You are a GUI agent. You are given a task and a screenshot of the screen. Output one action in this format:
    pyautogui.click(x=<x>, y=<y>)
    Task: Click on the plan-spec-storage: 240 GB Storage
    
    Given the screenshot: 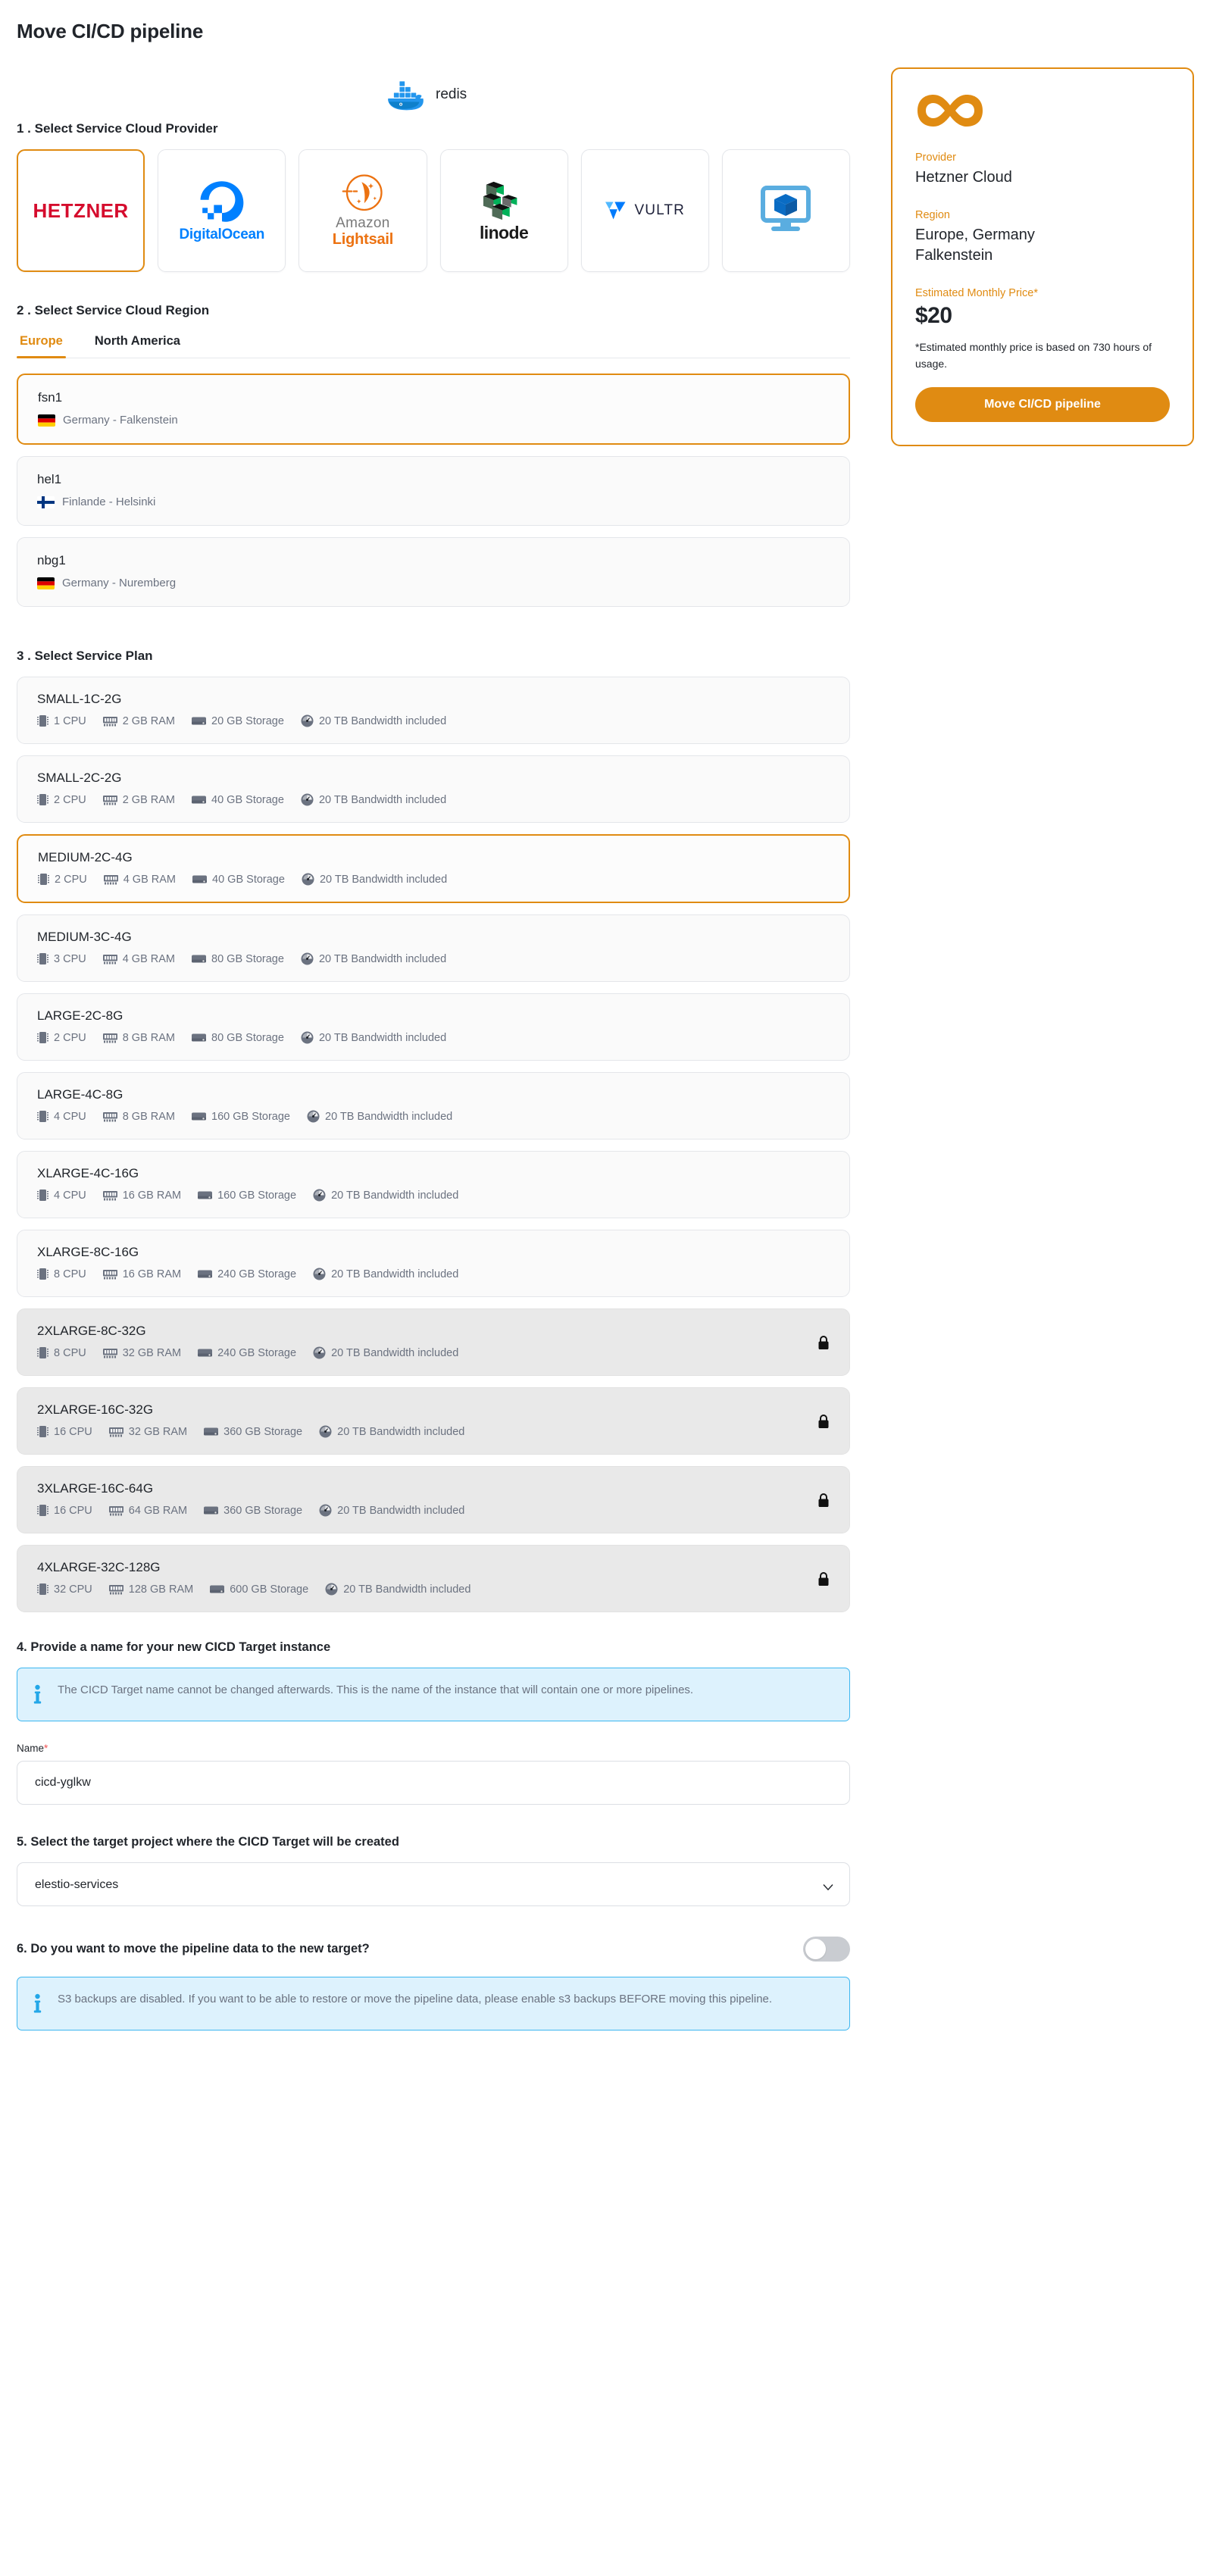 What is the action you would take?
    pyautogui.click(x=247, y=1353)
    